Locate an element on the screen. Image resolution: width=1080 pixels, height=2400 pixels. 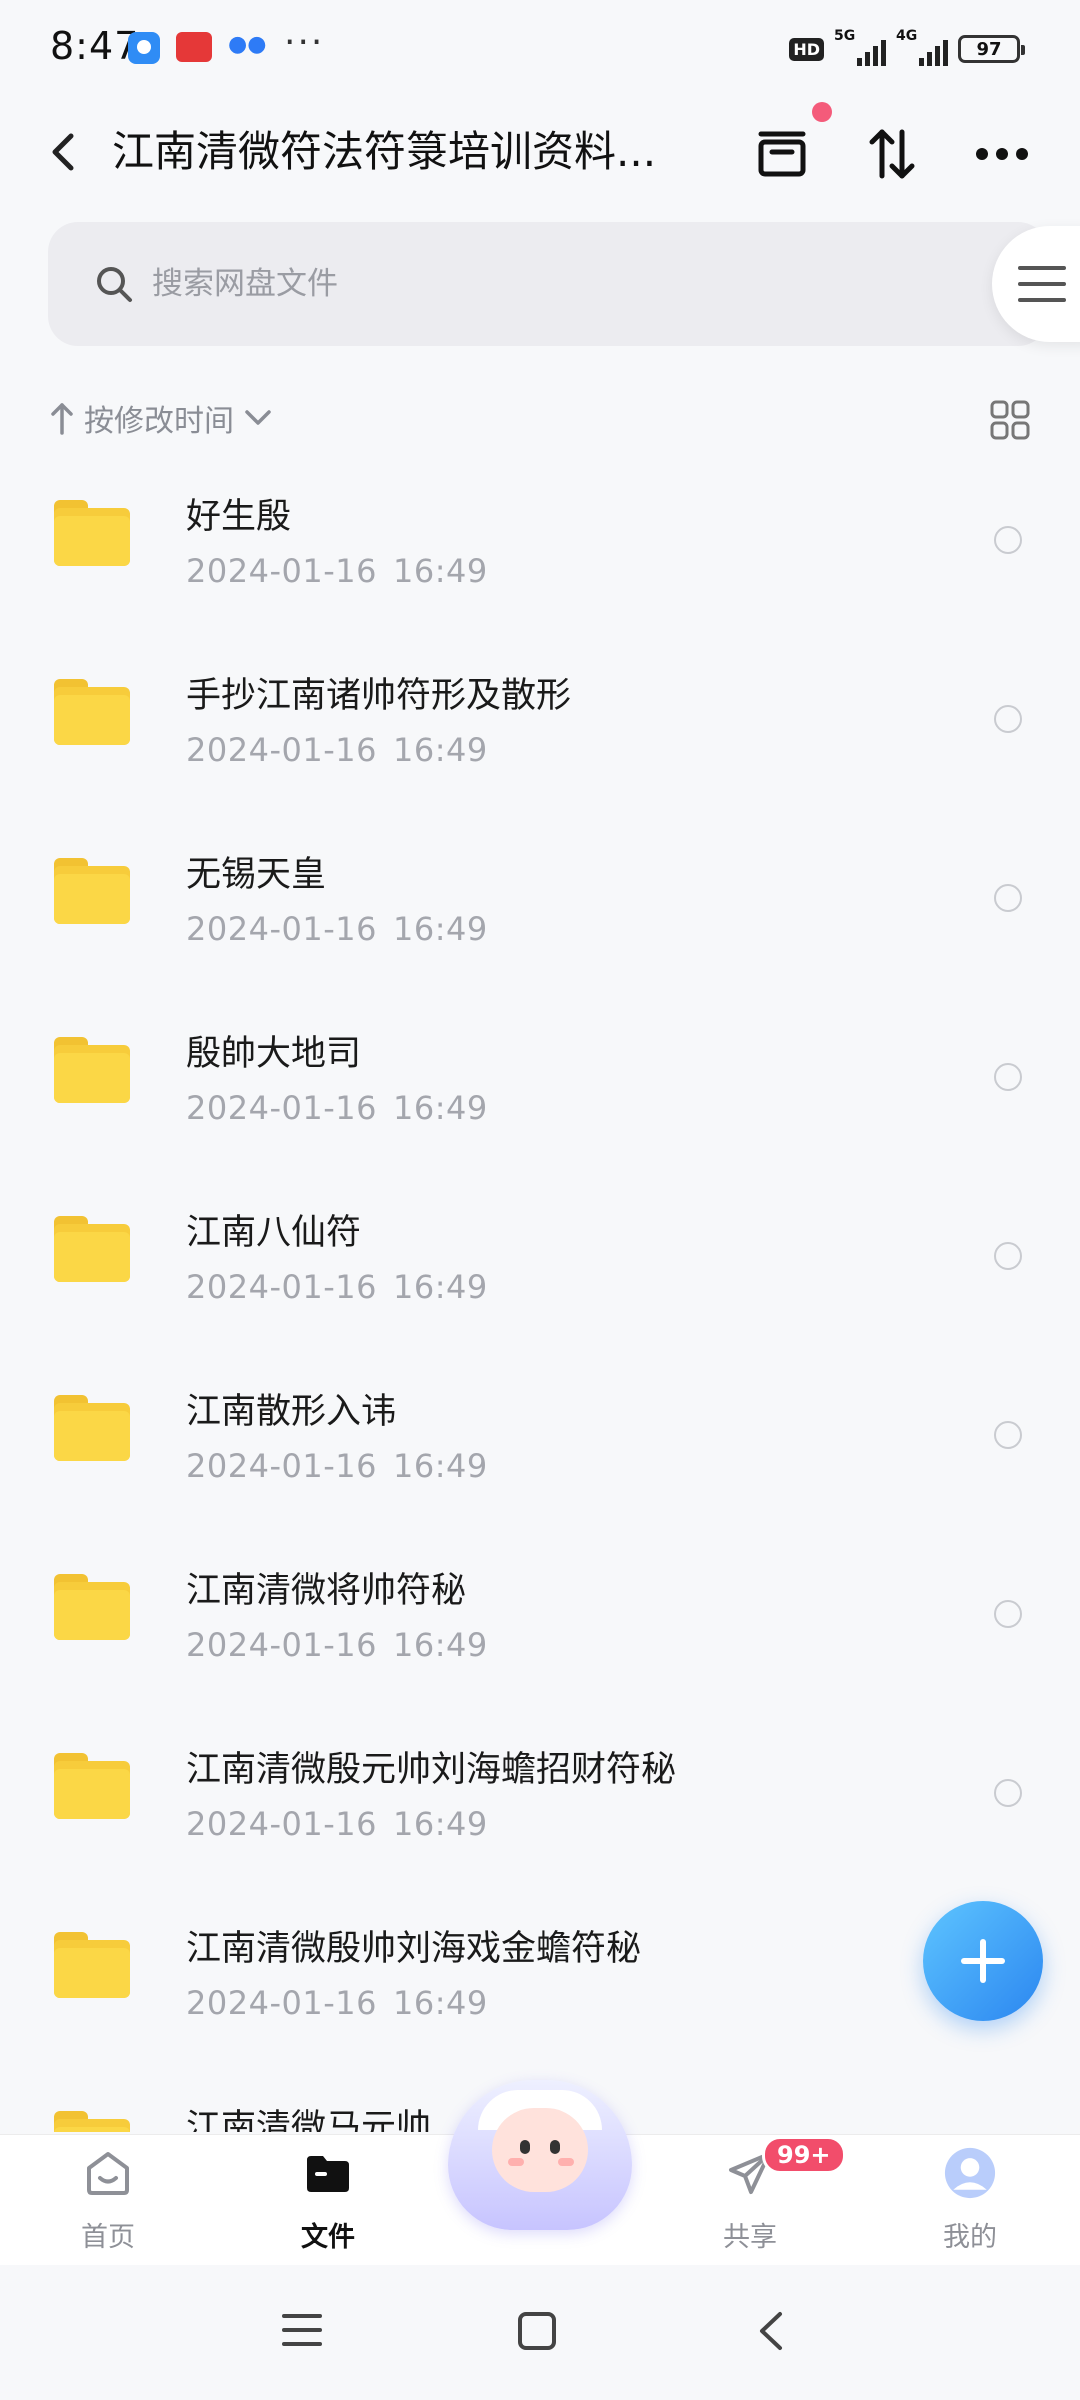
chevron-down-icon is located at coordinates (258, 417).